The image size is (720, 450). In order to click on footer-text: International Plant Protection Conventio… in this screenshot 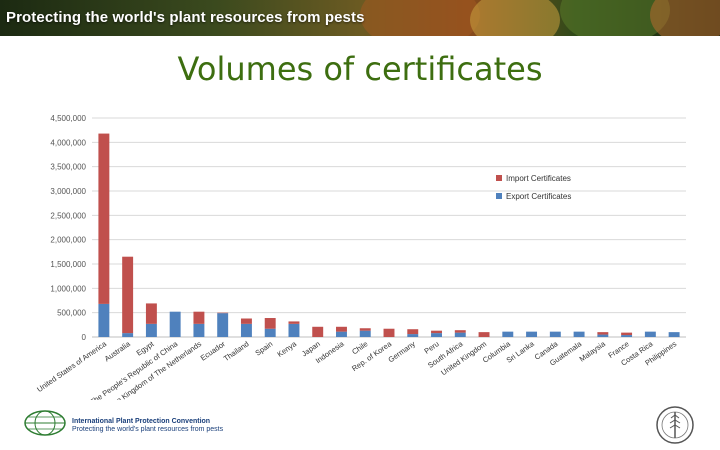, I will do `click(147, 426)`.